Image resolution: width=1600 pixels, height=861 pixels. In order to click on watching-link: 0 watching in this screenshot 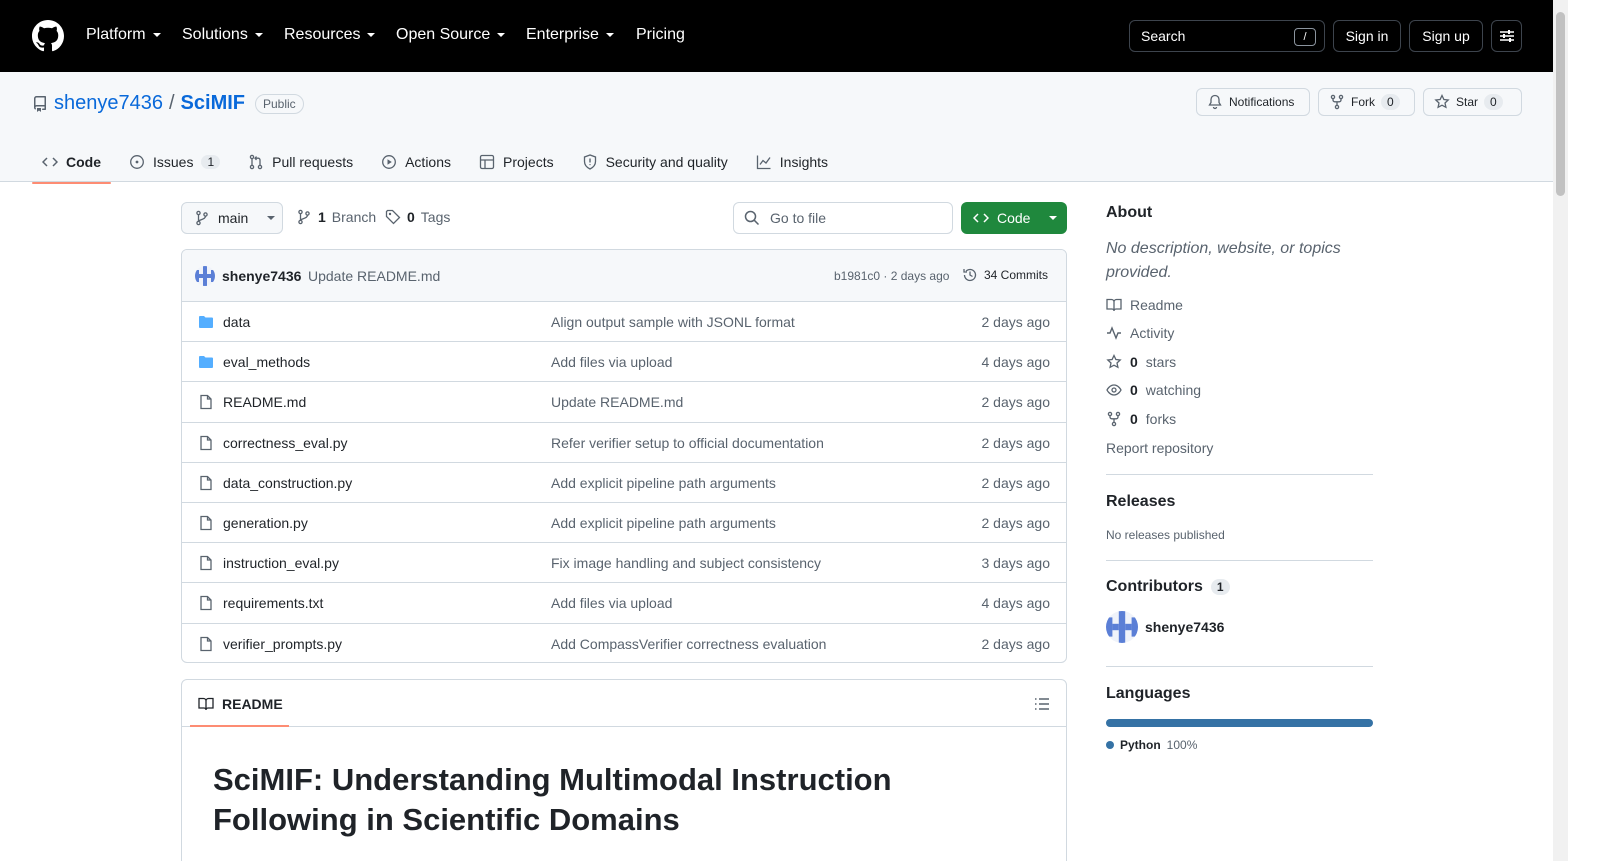, I will do `click(1153, 390)`.